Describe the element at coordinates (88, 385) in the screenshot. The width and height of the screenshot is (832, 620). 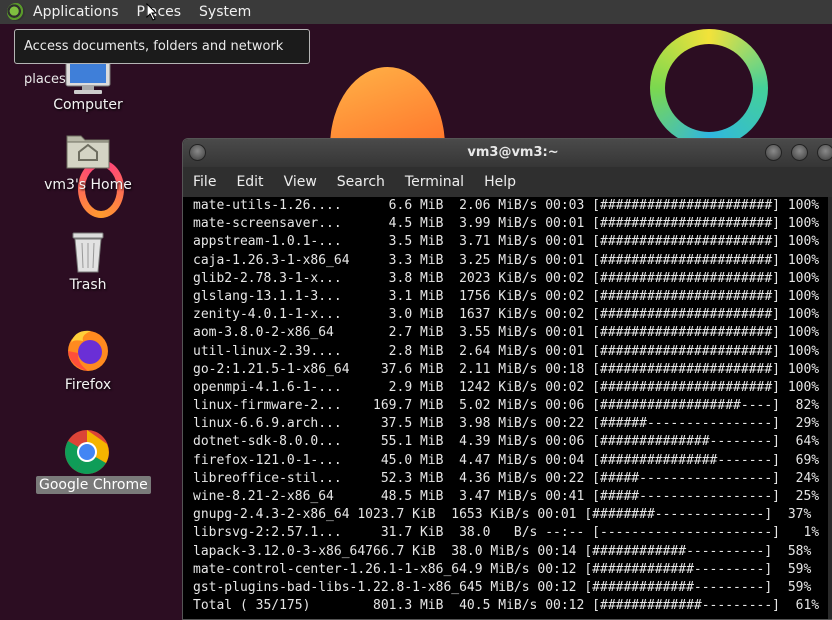
I see `firefox-label: Firefox` at that location.